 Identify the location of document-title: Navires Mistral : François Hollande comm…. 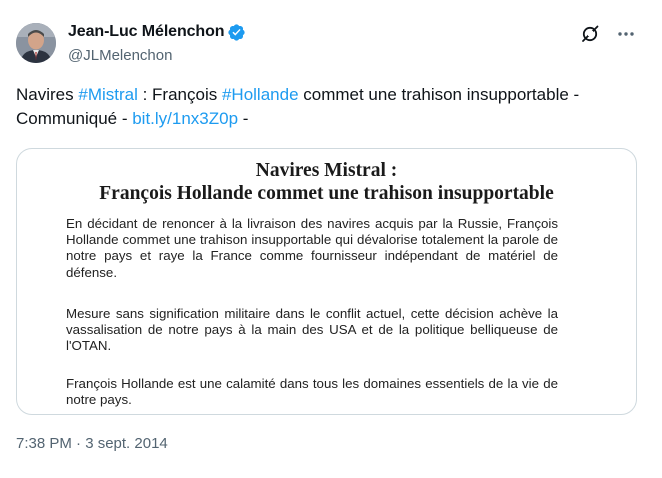
(326, 182).